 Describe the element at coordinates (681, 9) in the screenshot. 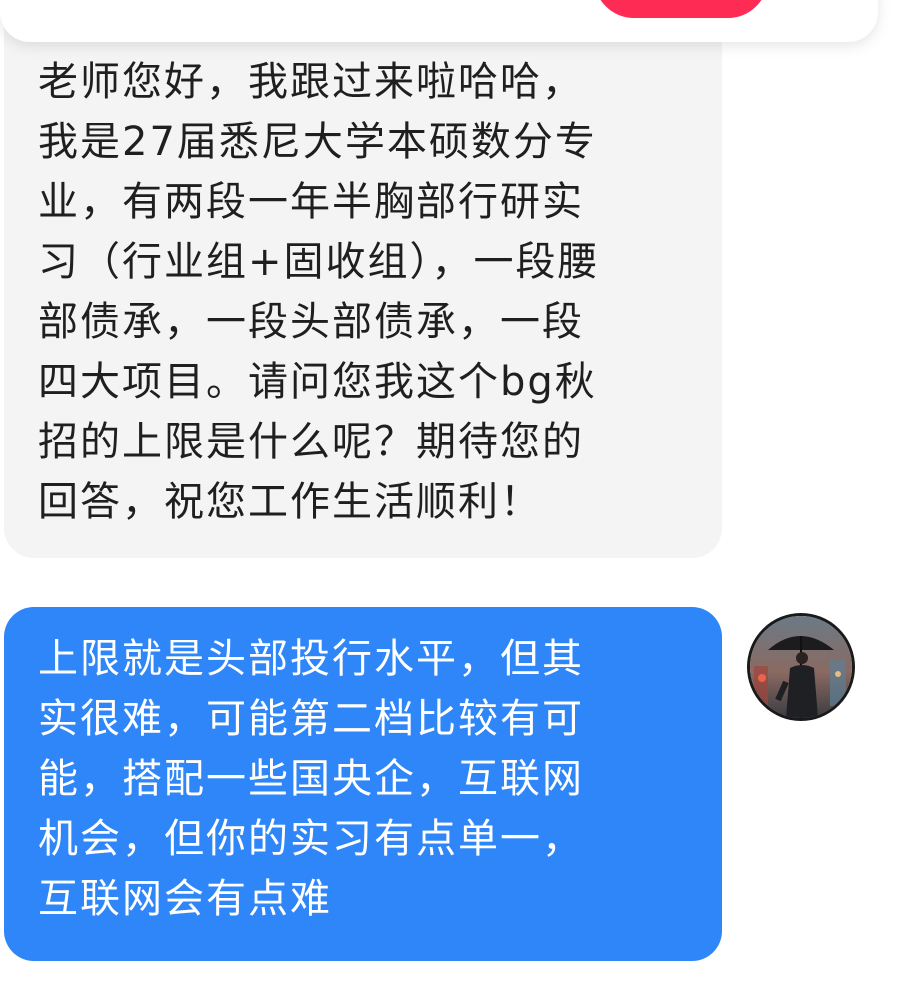

I see `action-button` at that location.